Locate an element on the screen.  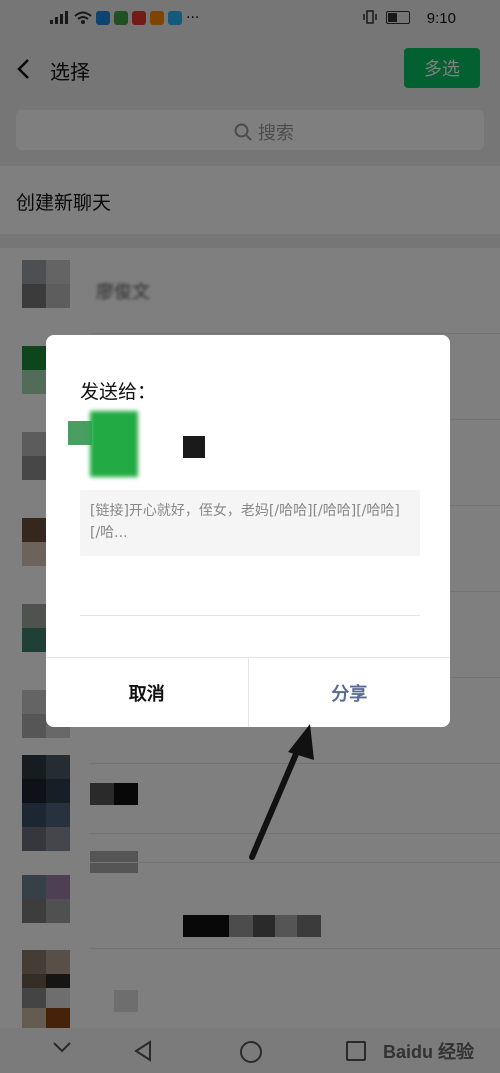
dialog-actions: 取消 分享 is located at coordinates (248, 692).